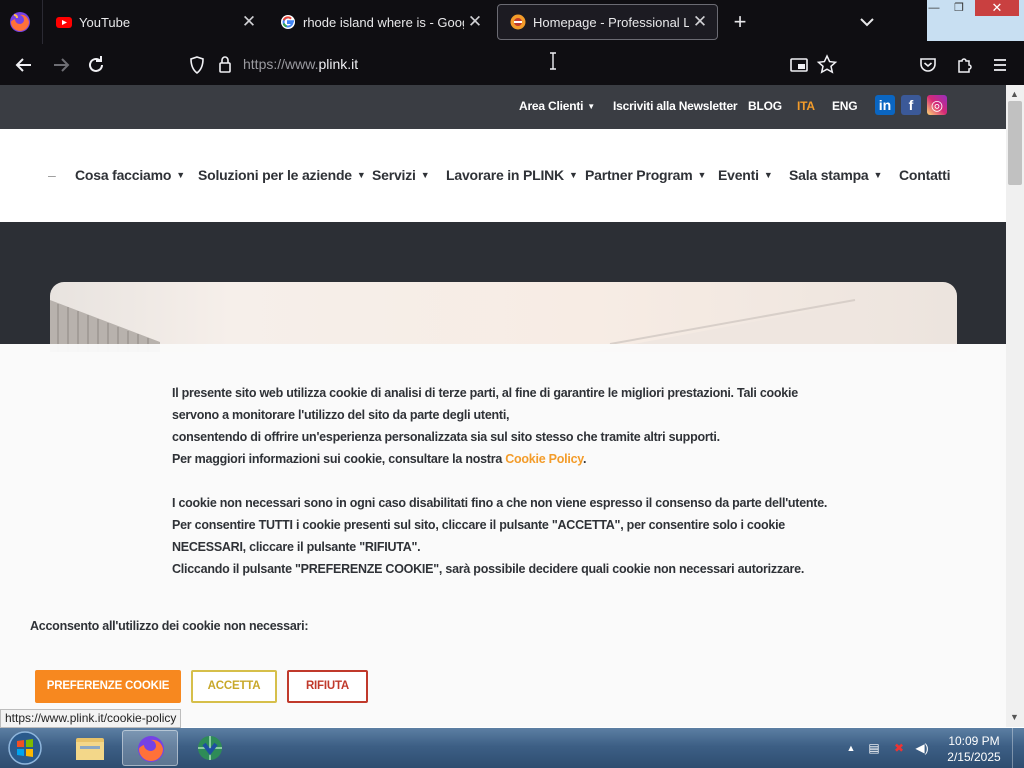 This screenshot has height=768, width=1024. Describe the element at coordinates (675, 106) in the screenshot. I see `newsletter-link: Iscriviti alla Newsletter` at that location.